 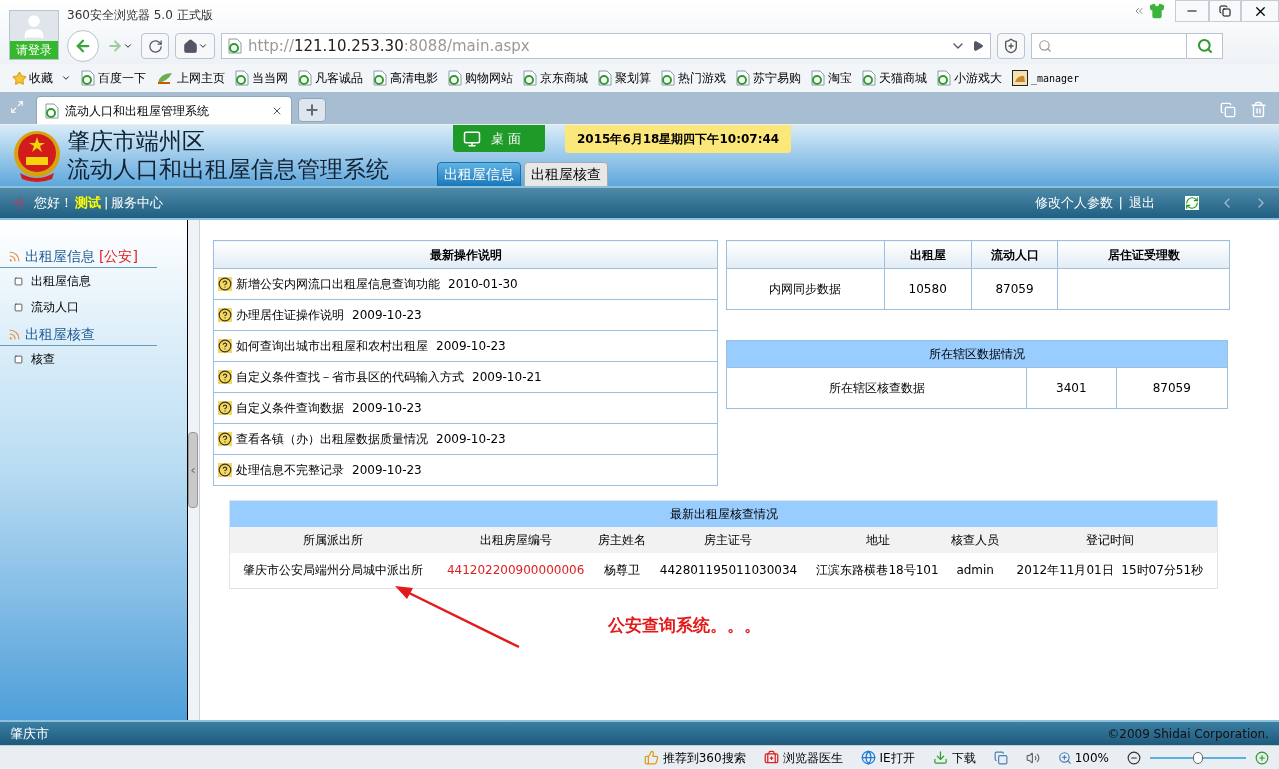 I want to click on guide-link: 查看各镇（办）出租屋数据质量情况, so click(x=332, y=439).